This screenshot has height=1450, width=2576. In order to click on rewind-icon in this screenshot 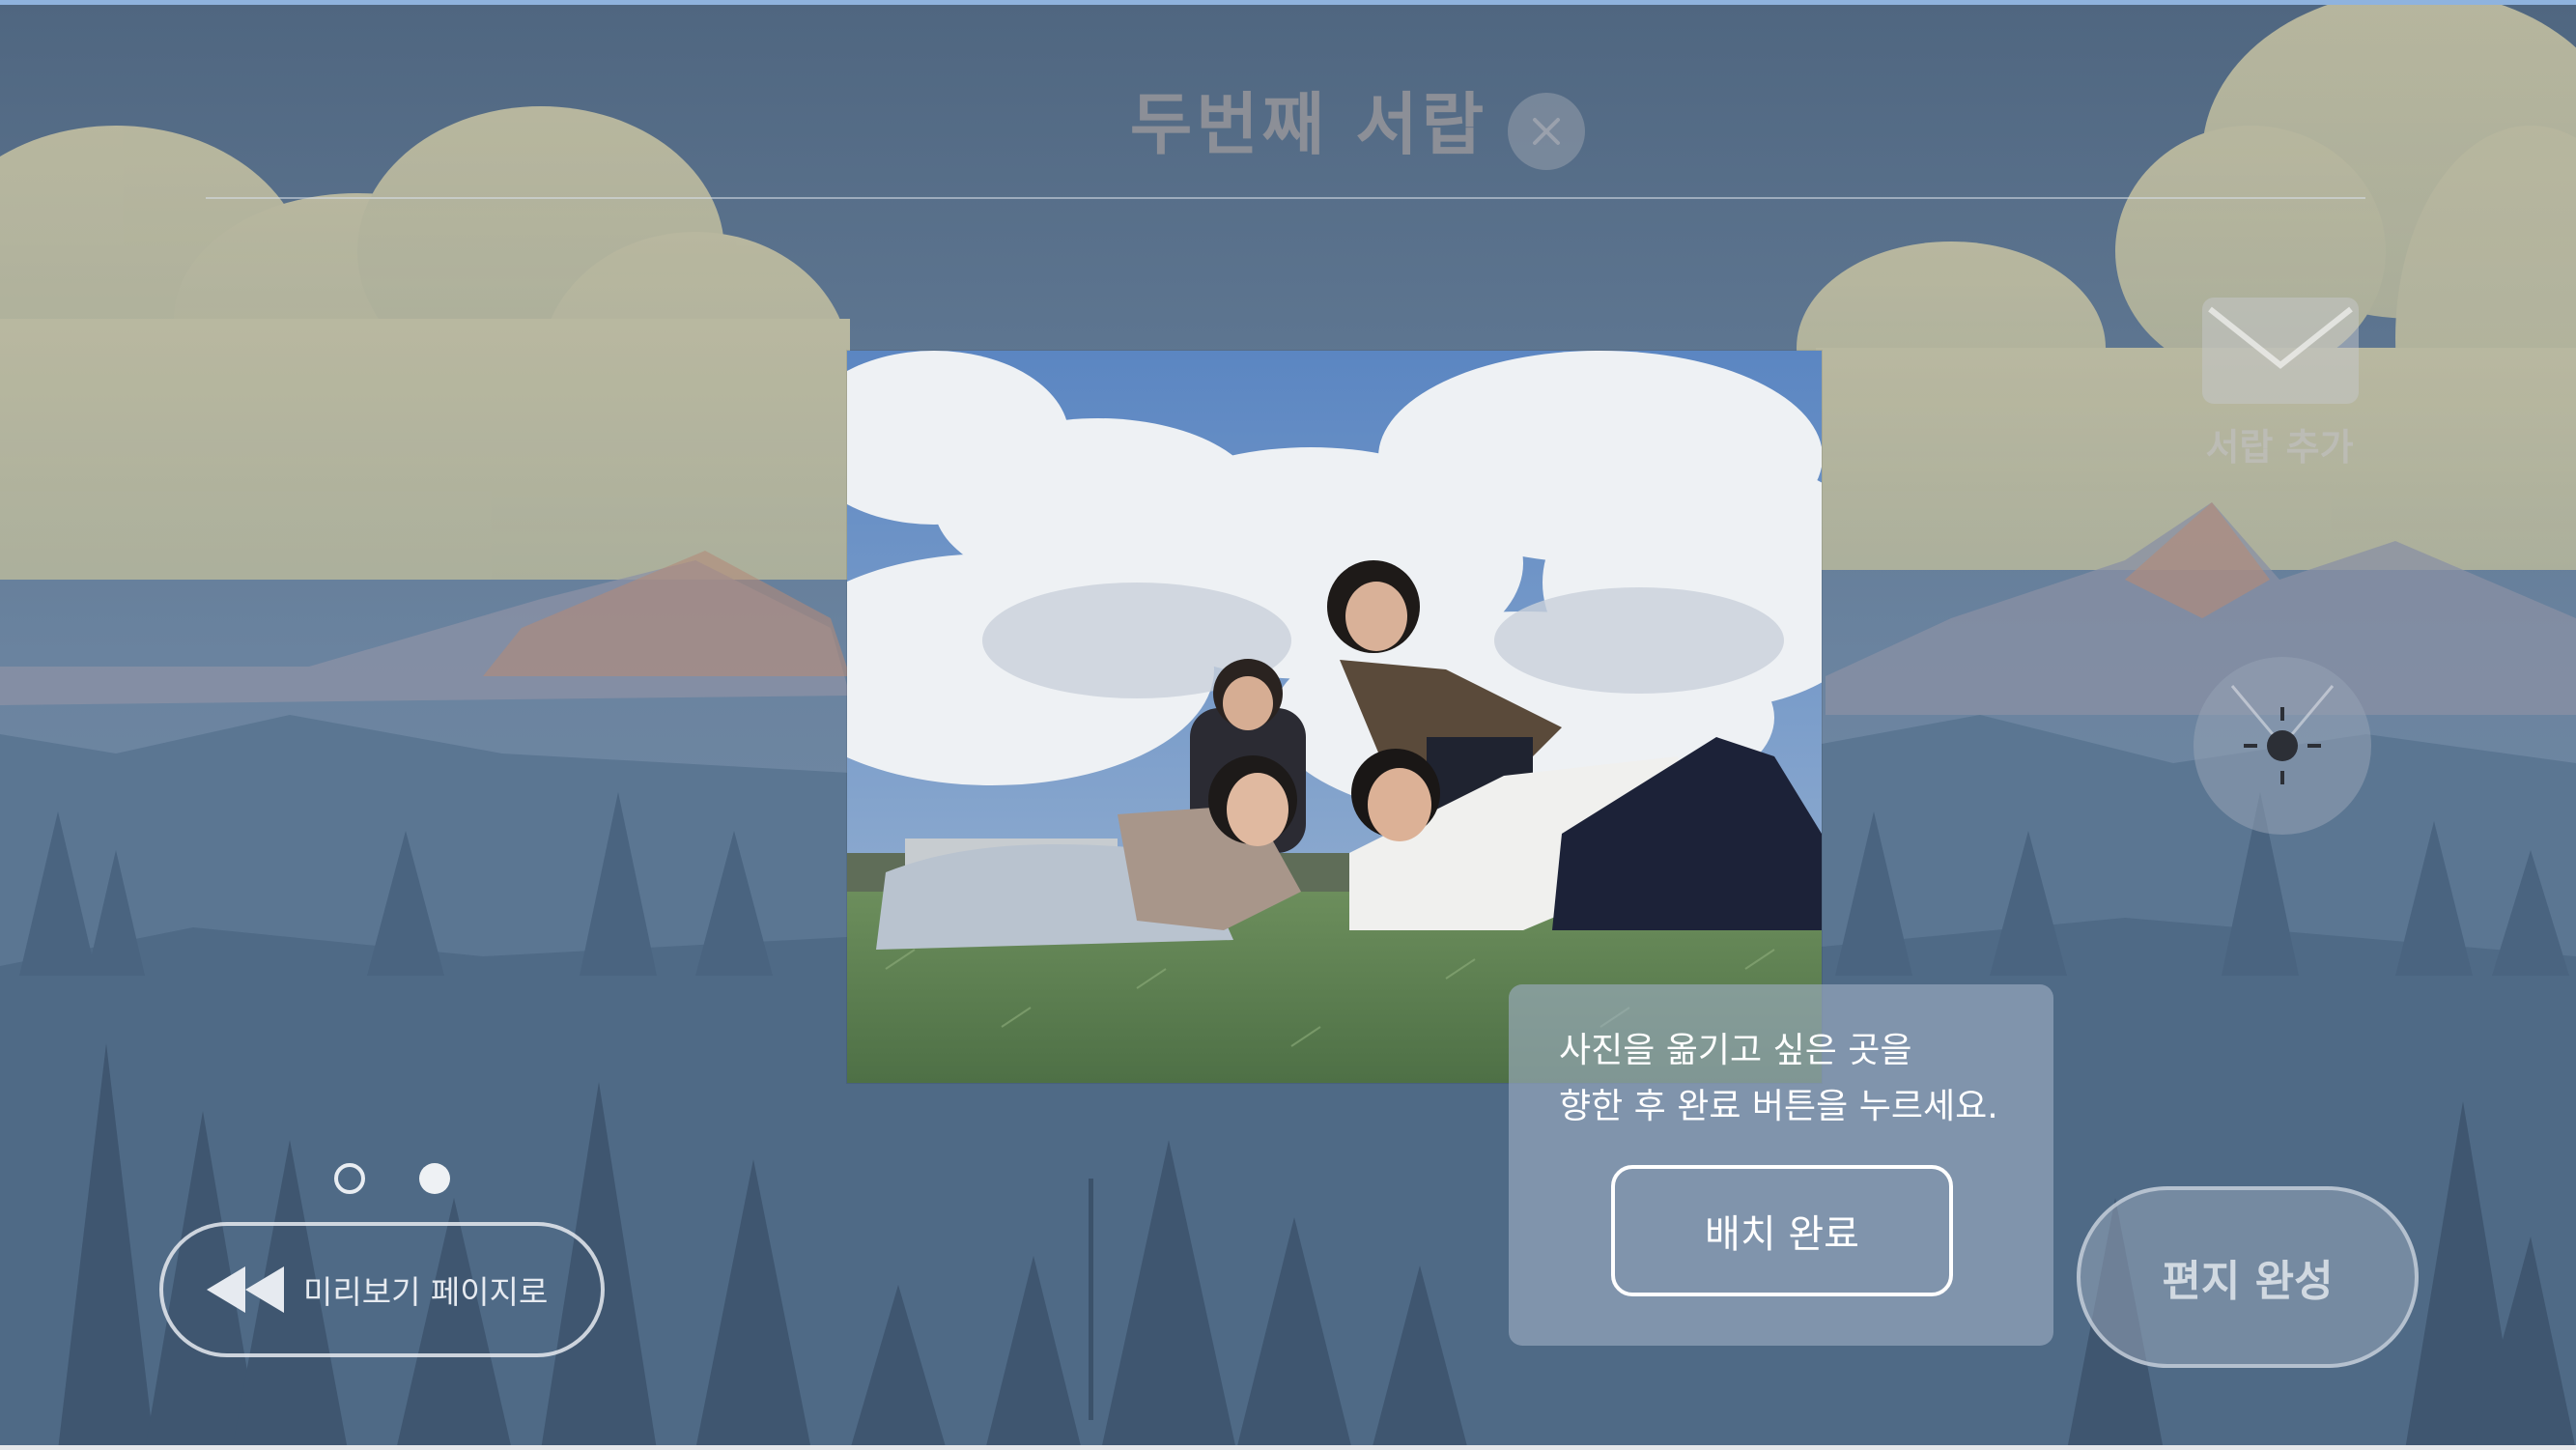, I will do `click(245, 1289)`.